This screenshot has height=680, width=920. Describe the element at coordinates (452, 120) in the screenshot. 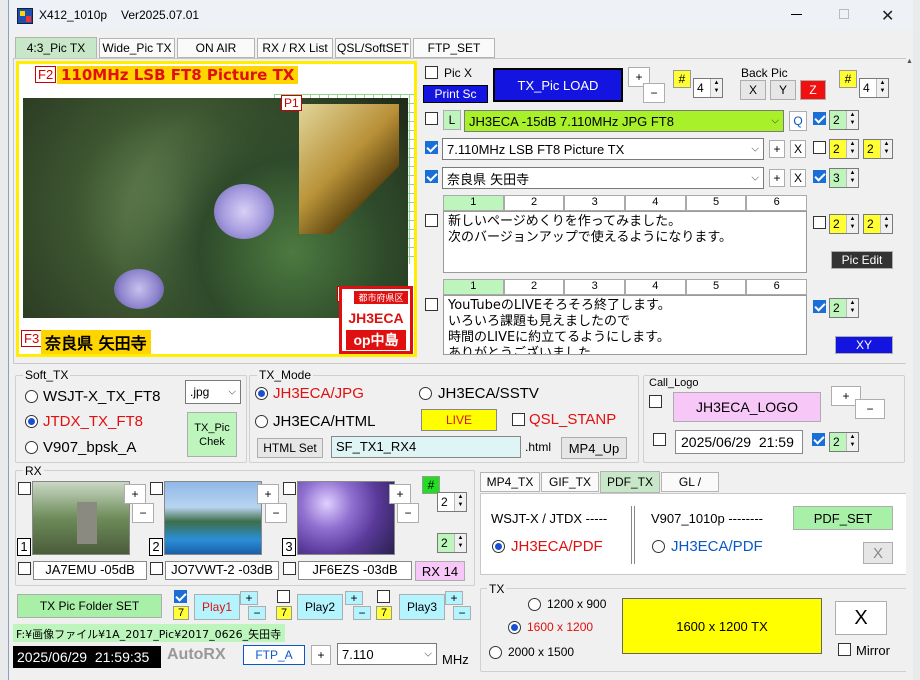

I see `l-button: L` at that location.